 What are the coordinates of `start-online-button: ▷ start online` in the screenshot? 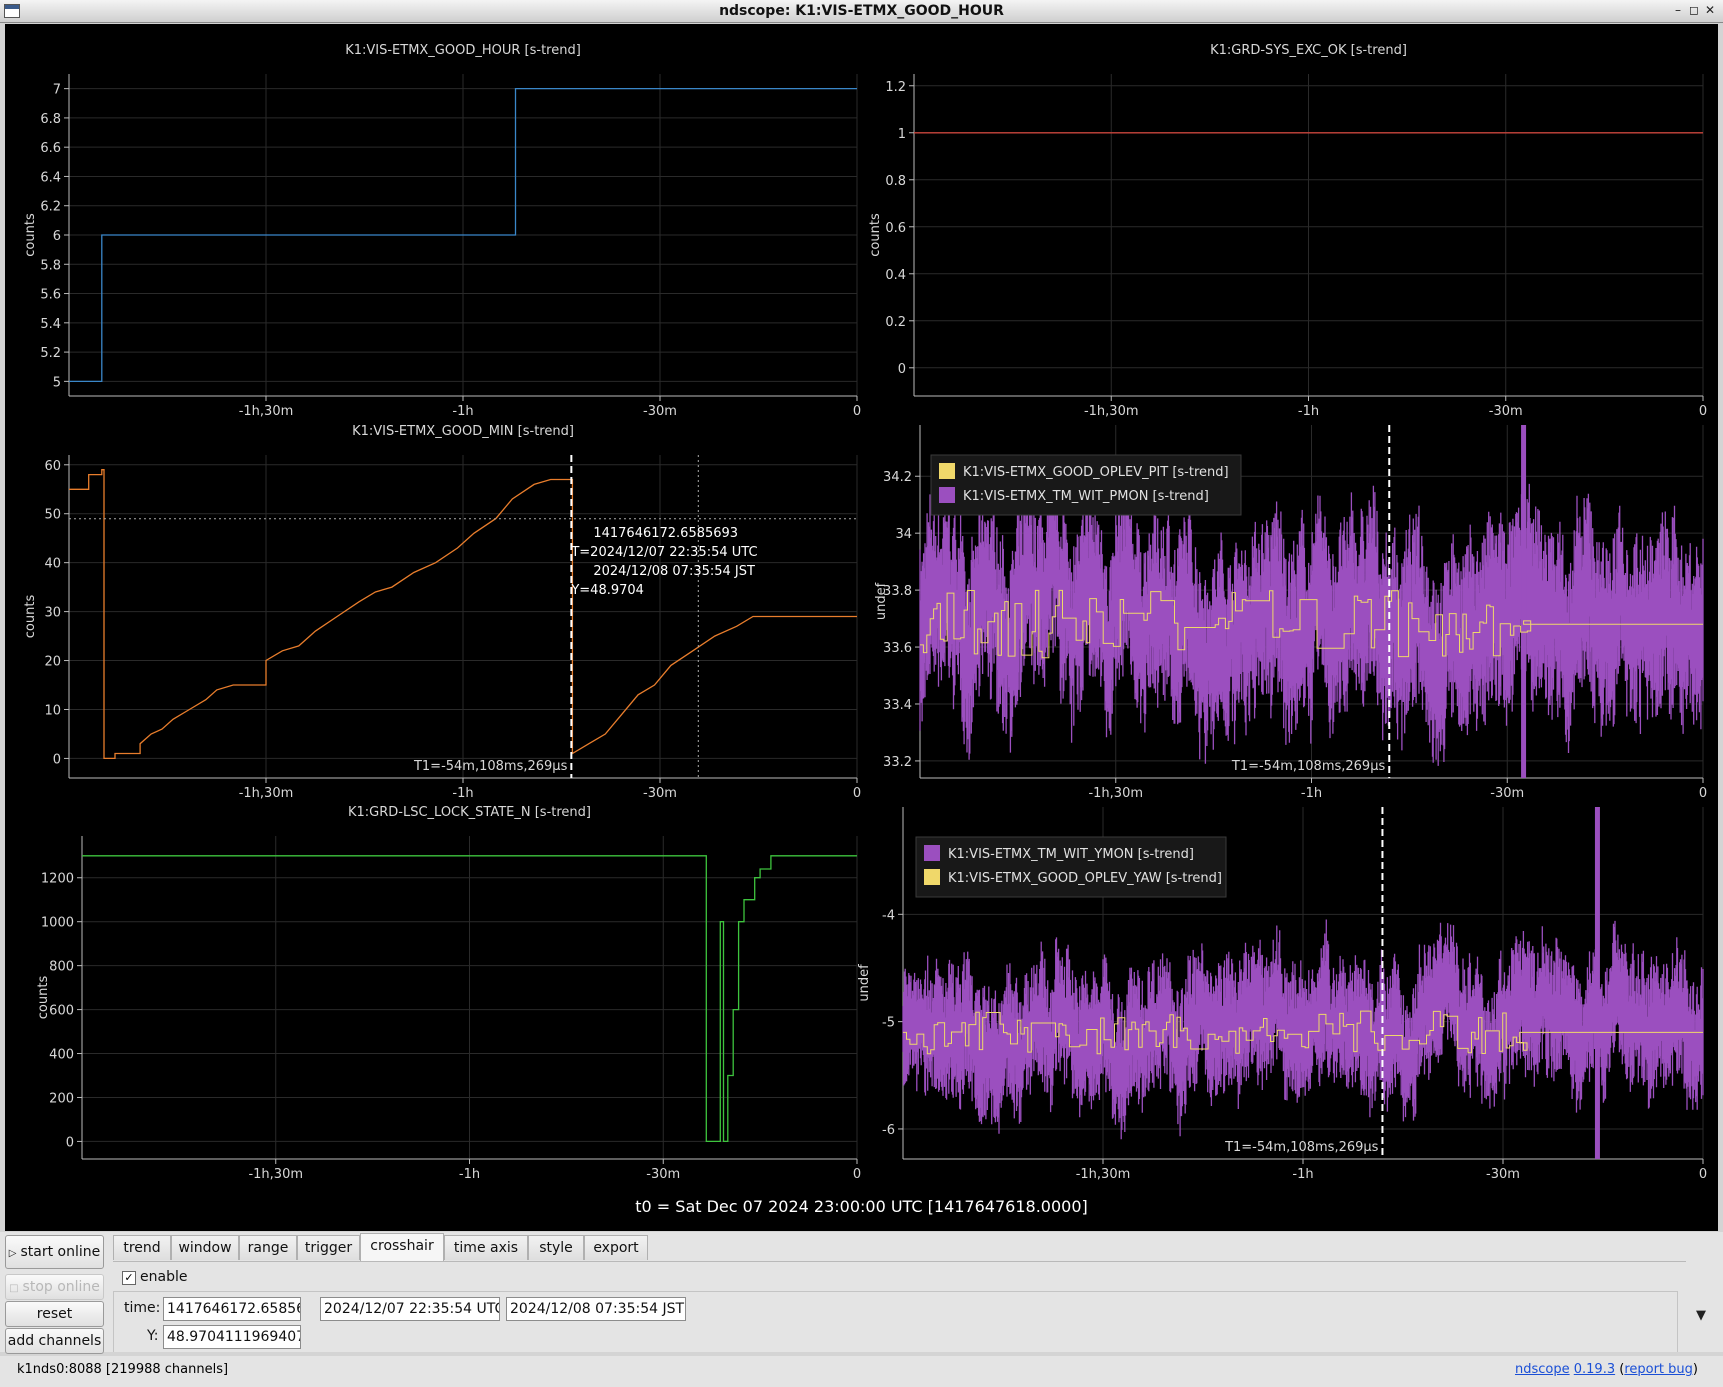 It's located at (54, 1252).